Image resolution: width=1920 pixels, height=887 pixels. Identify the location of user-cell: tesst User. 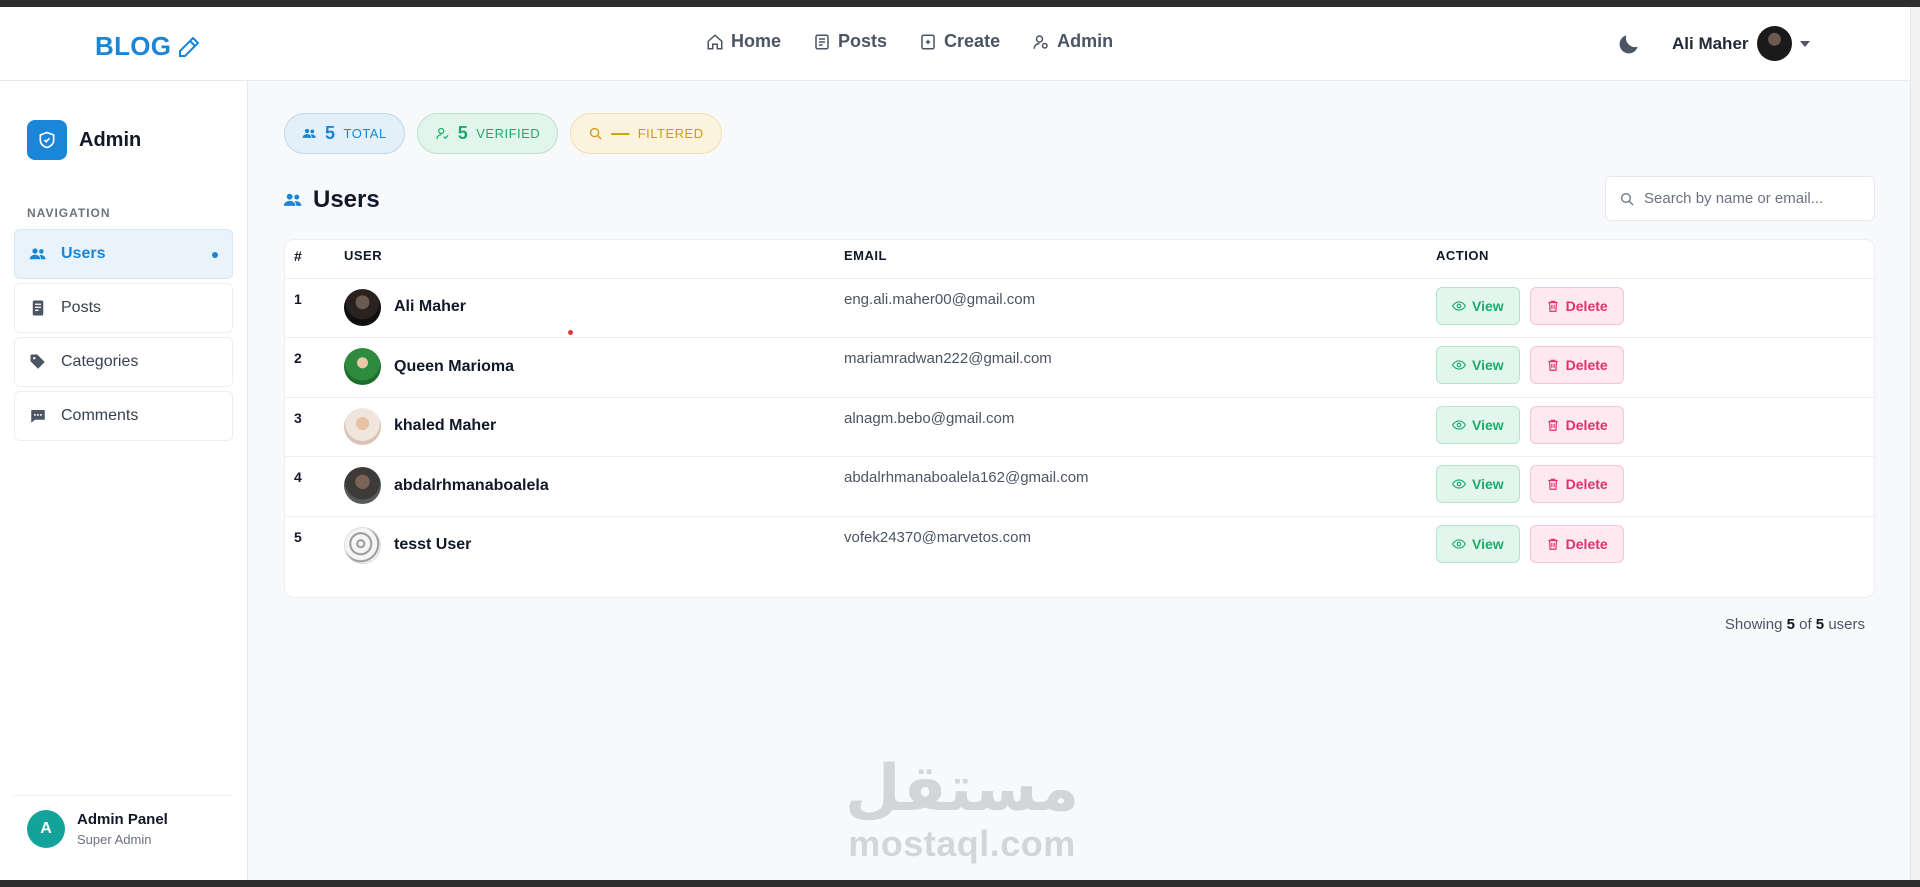
(594, 540).